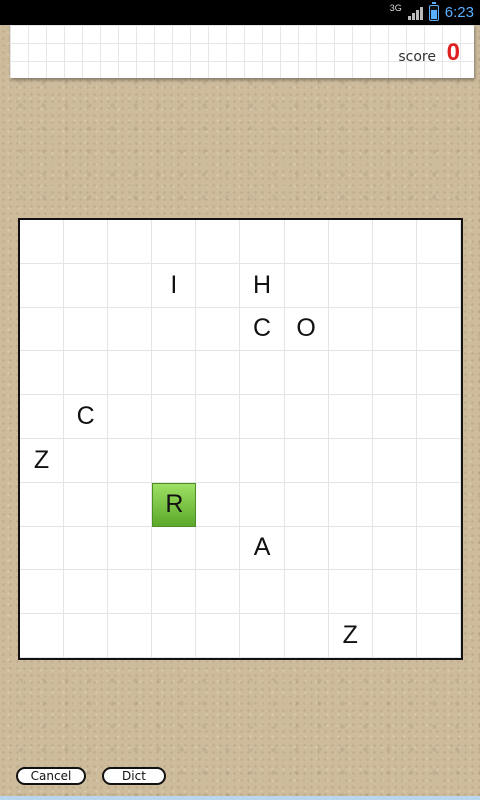  What do you see at coordinates (262, 285) in the screenshot?
I see `letter-tile: H` at bounding box center [262, 285].